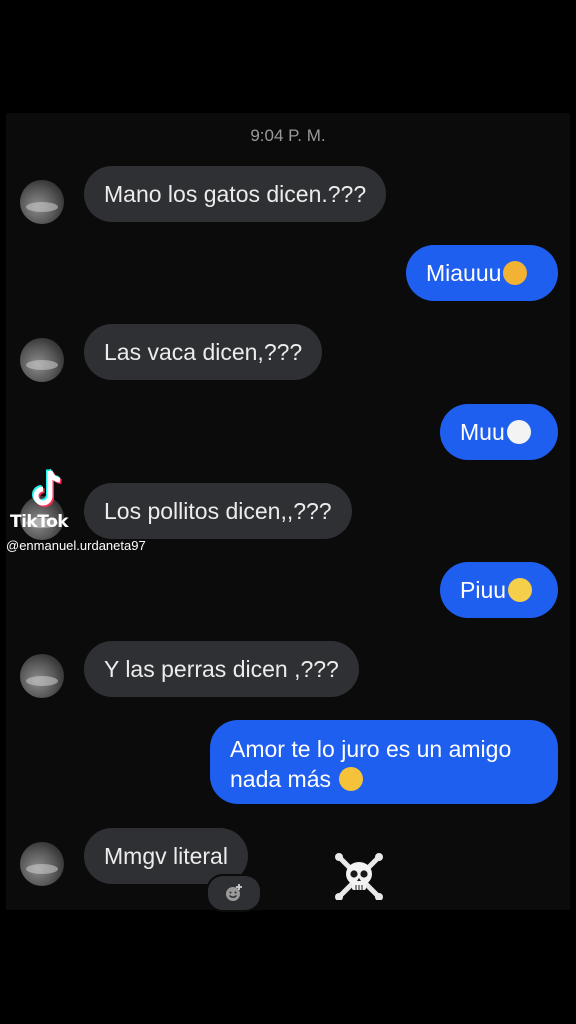 The width and height of the screenshot is (576, 1024). What do you see at coordinates (281, 779) in the screenshot?
I see `message-text: nada más` at bounding box center [281, 779].